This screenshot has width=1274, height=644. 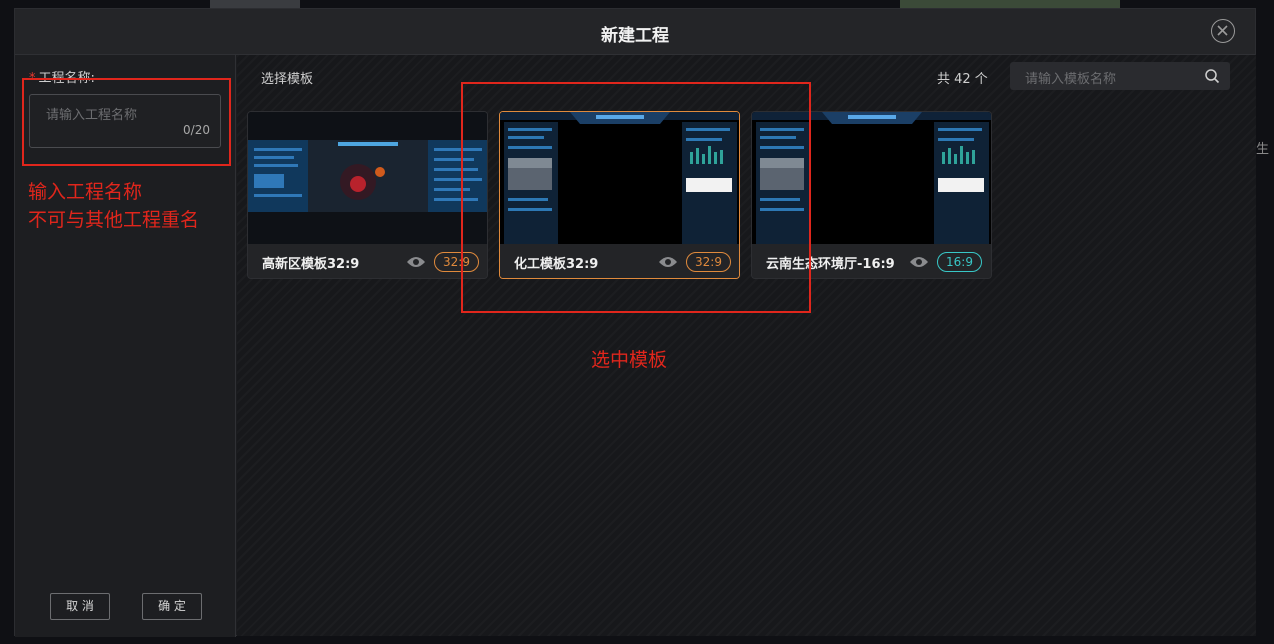 What do you see at coordinates (830, 264) in the screenshot?
I see `template-name: 云南生态环境厅-16:9` at bounding box center [830, 264].